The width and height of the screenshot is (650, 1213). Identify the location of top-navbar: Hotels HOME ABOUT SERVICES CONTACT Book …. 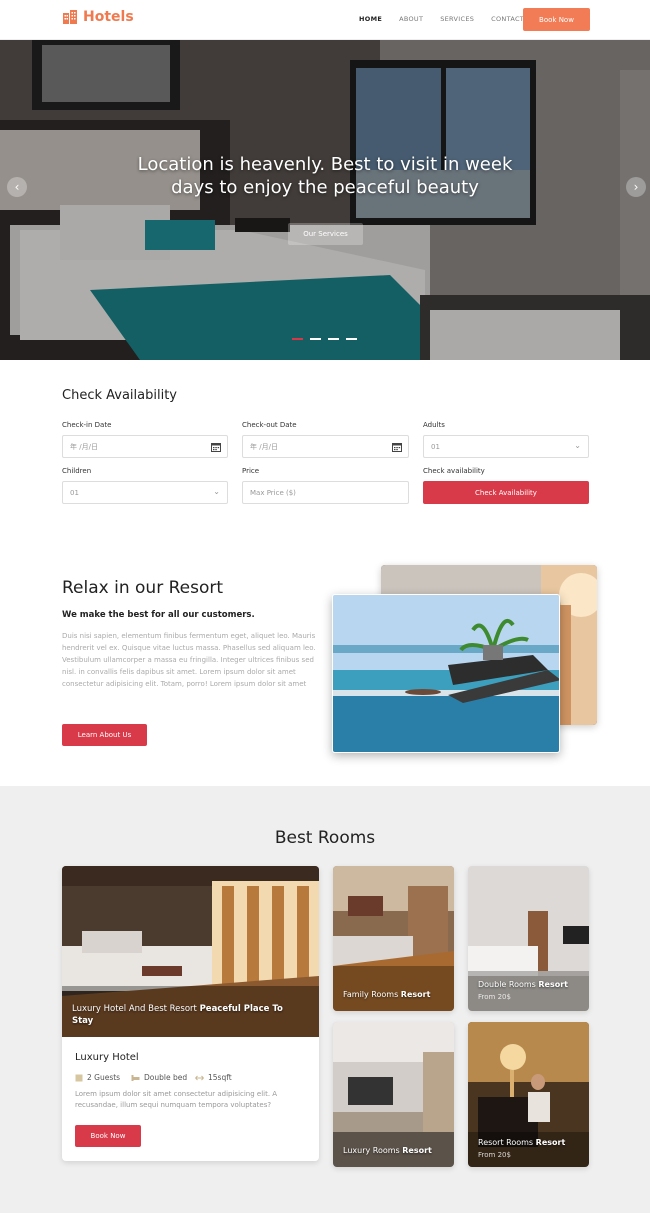
(325, 20).